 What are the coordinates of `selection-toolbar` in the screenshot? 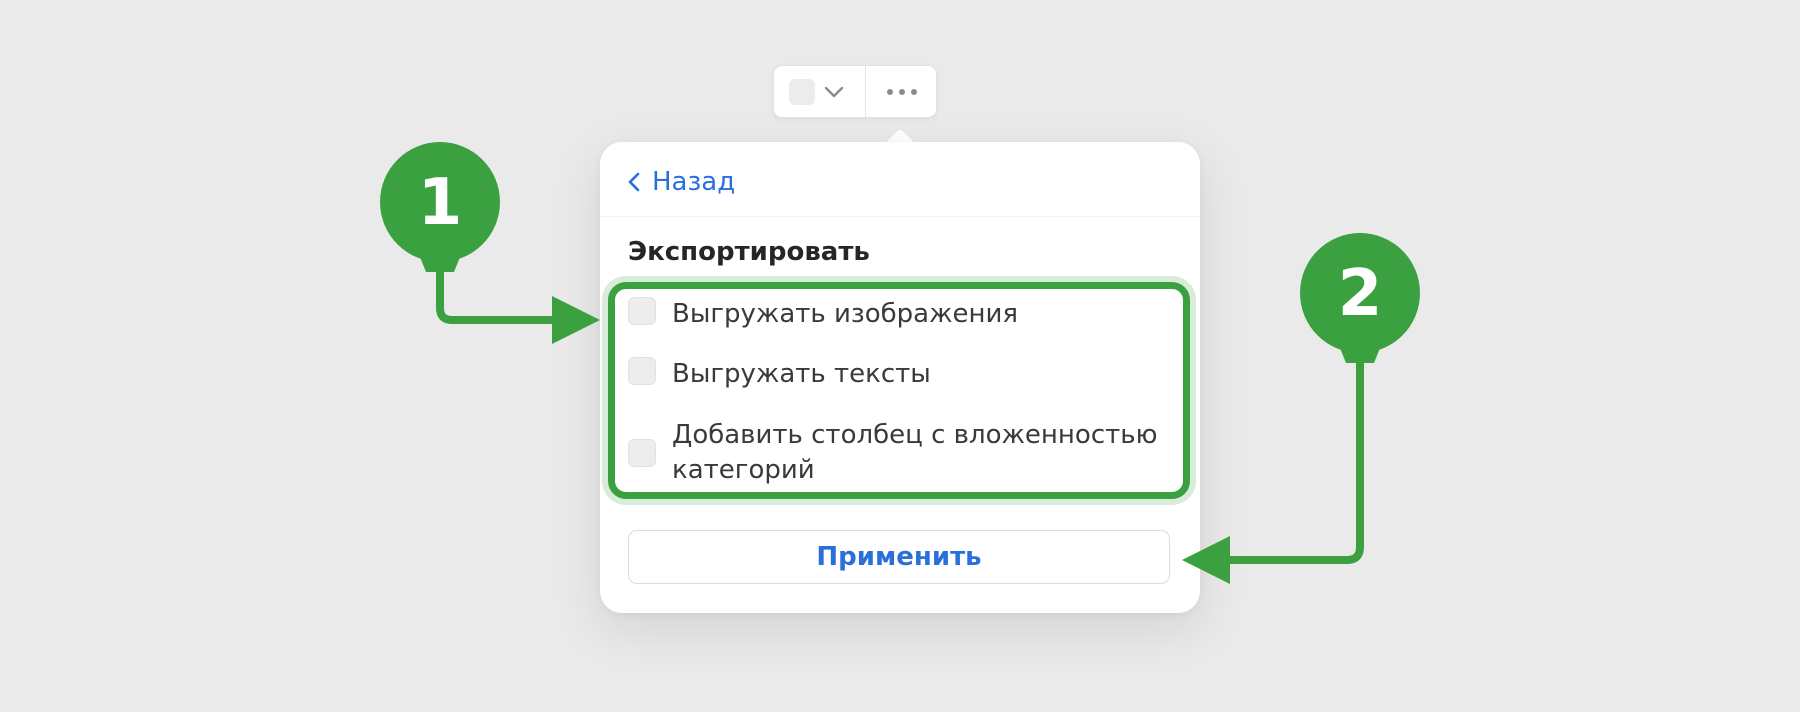 It's located at (855, 91).